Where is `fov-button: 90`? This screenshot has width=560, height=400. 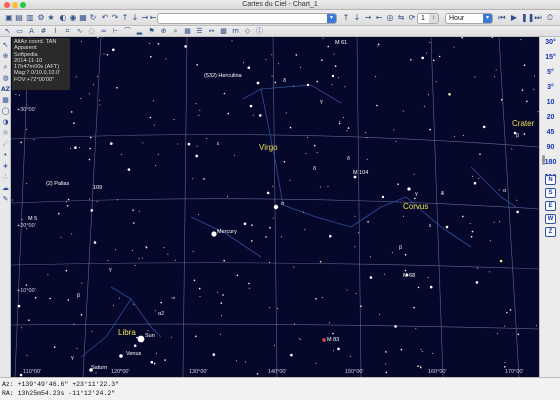 fov-button: 90 is located at coordinates (550, 147).